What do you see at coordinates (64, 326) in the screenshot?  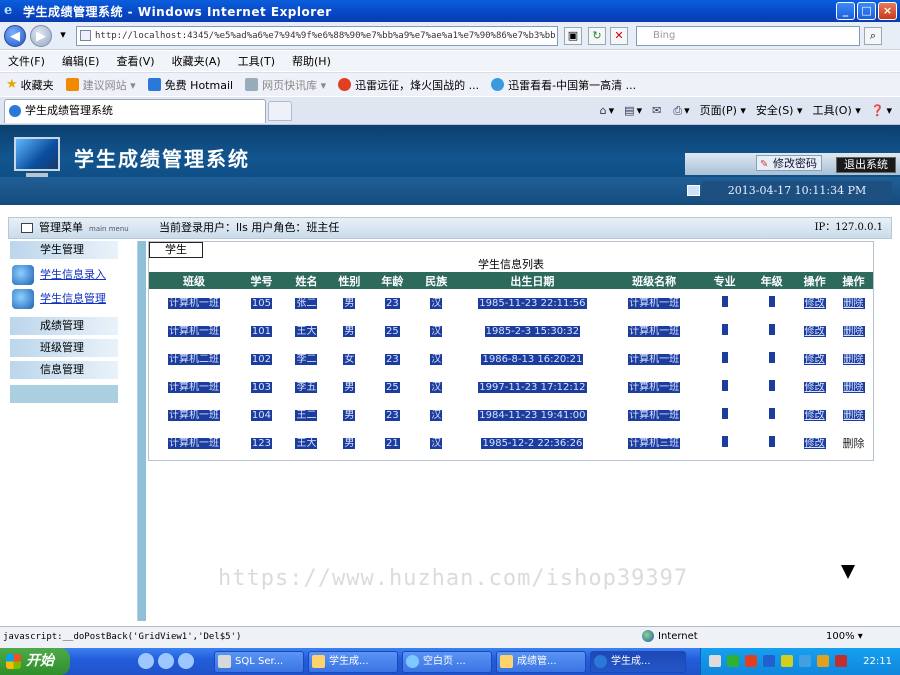 I see `sidebar-group-score: 成绩管理` at bounding box center [64, 326].